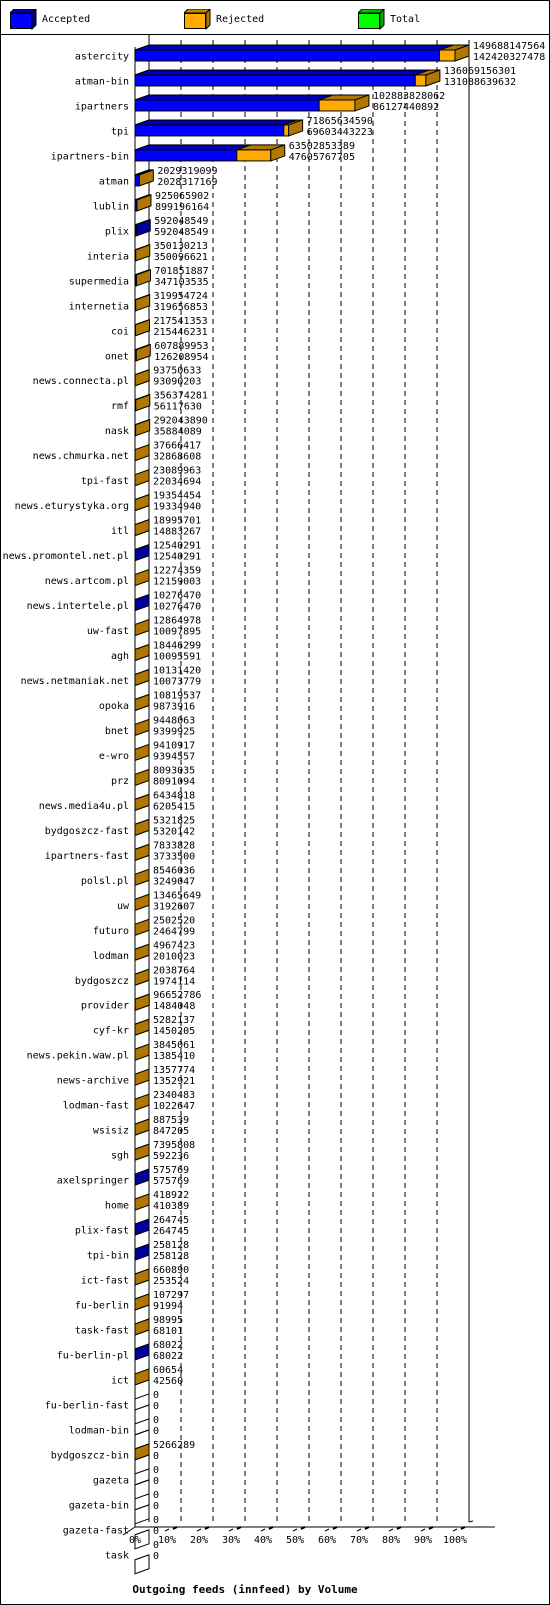  What do you see at coordinates (102, 106) in the screenshot?
I see `row-label: ipartners` at bounding box center [102, 106].